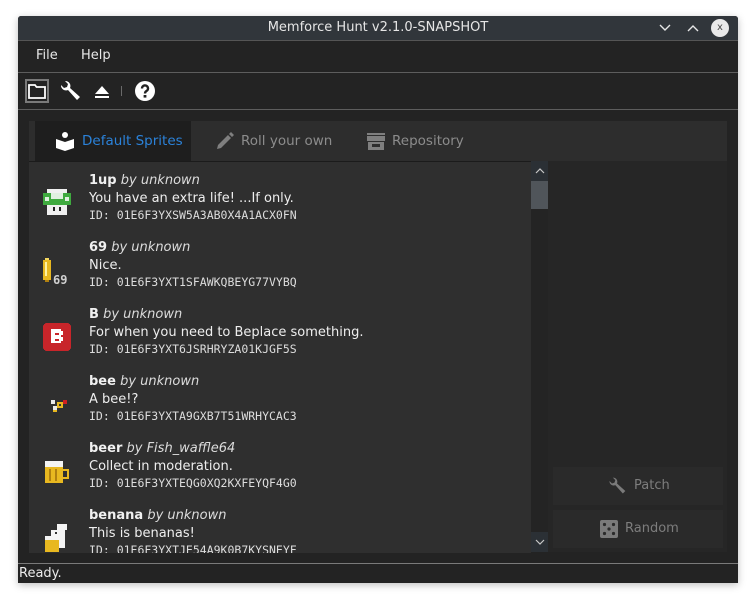 The image size is (756, 603). Describe the element at coordinates (609, 529) in the screenshot. I see `dice-icon` at that location.